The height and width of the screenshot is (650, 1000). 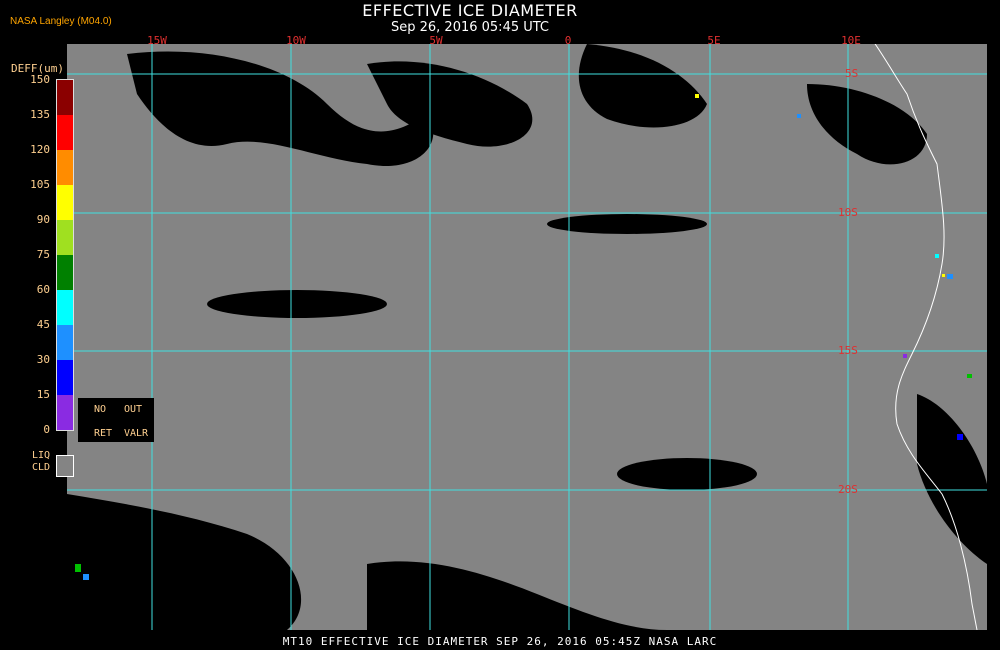 What do you see at coordinates (43, 219) in the screenshot?
I see `scale-tick-90: 90` at bounding box center [43, 219].